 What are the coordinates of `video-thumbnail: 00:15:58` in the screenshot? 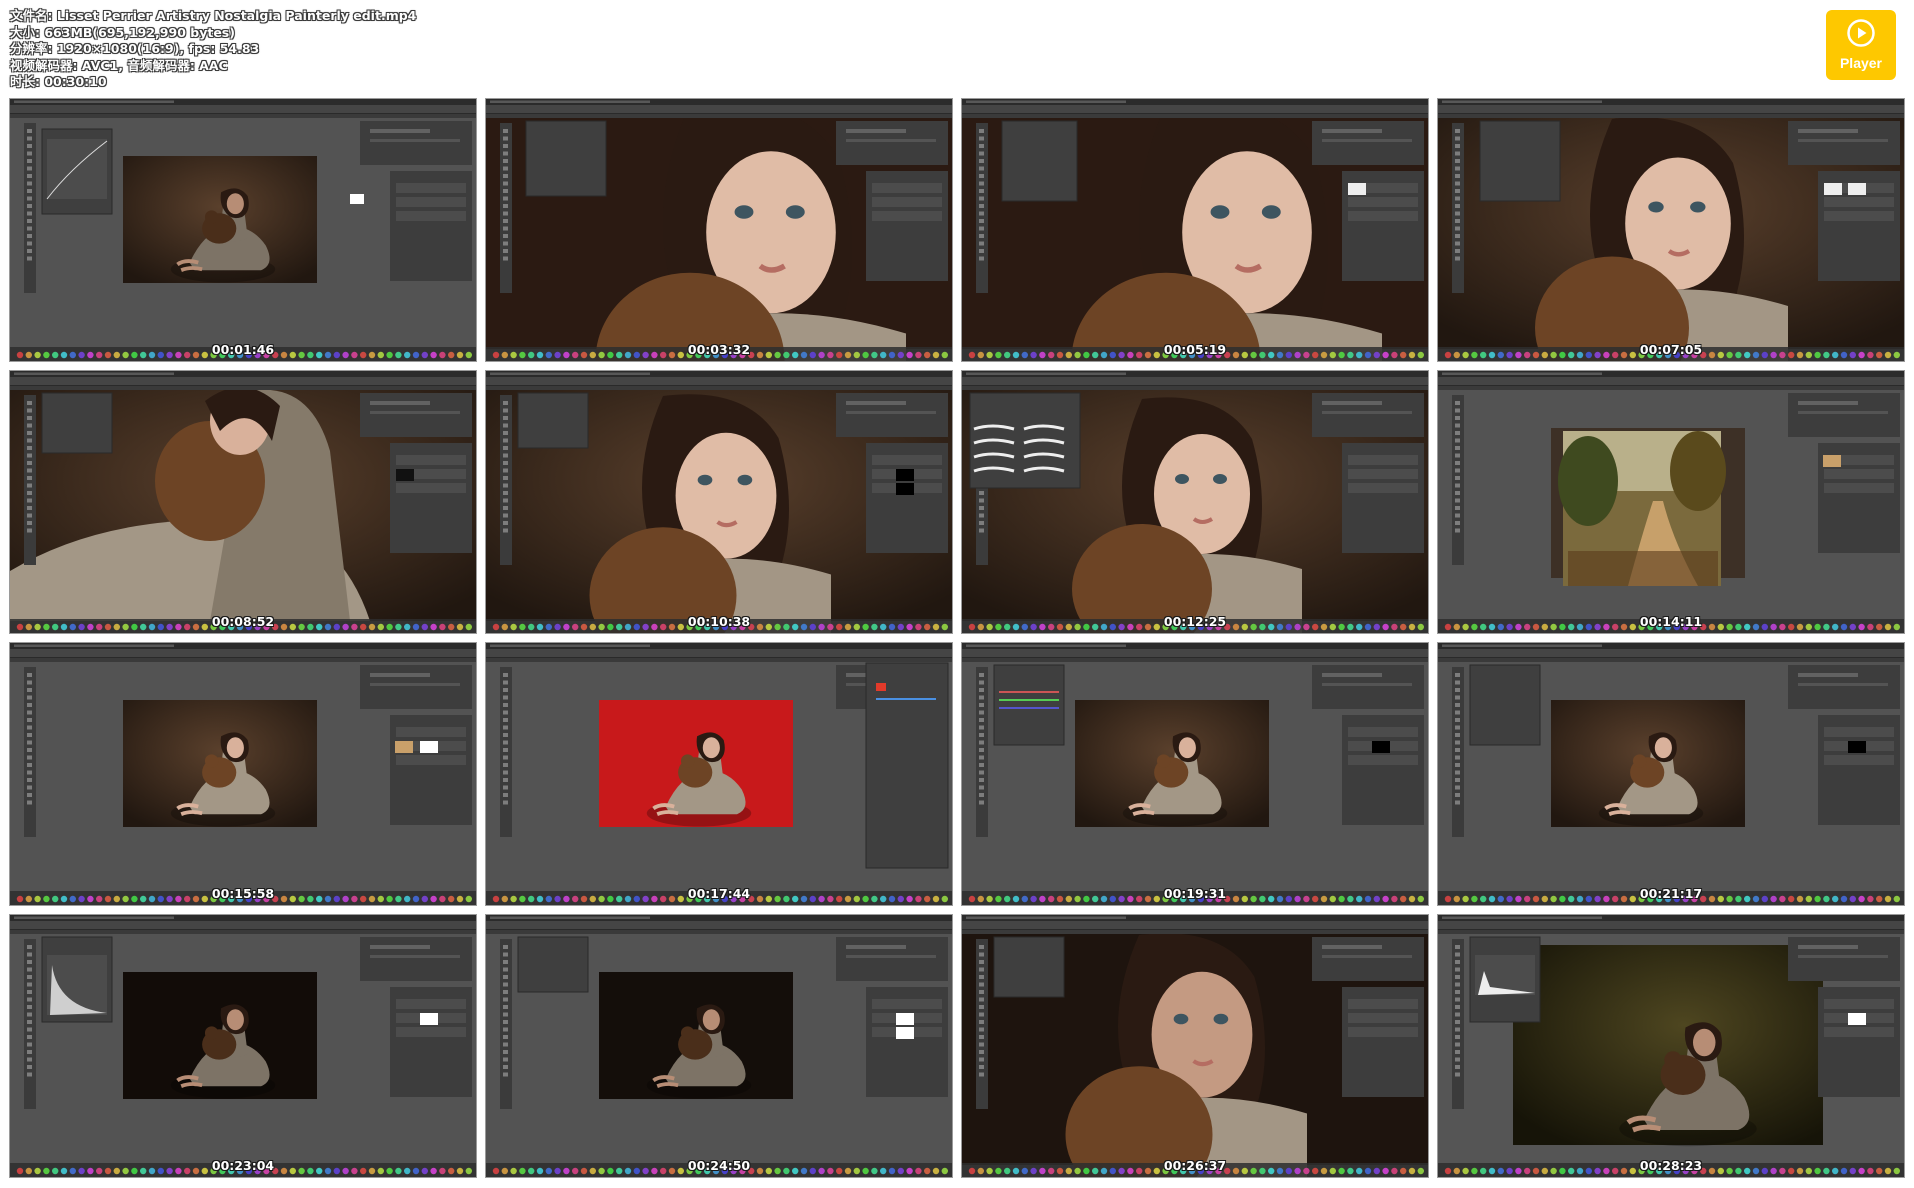 It's located at (243, 774).